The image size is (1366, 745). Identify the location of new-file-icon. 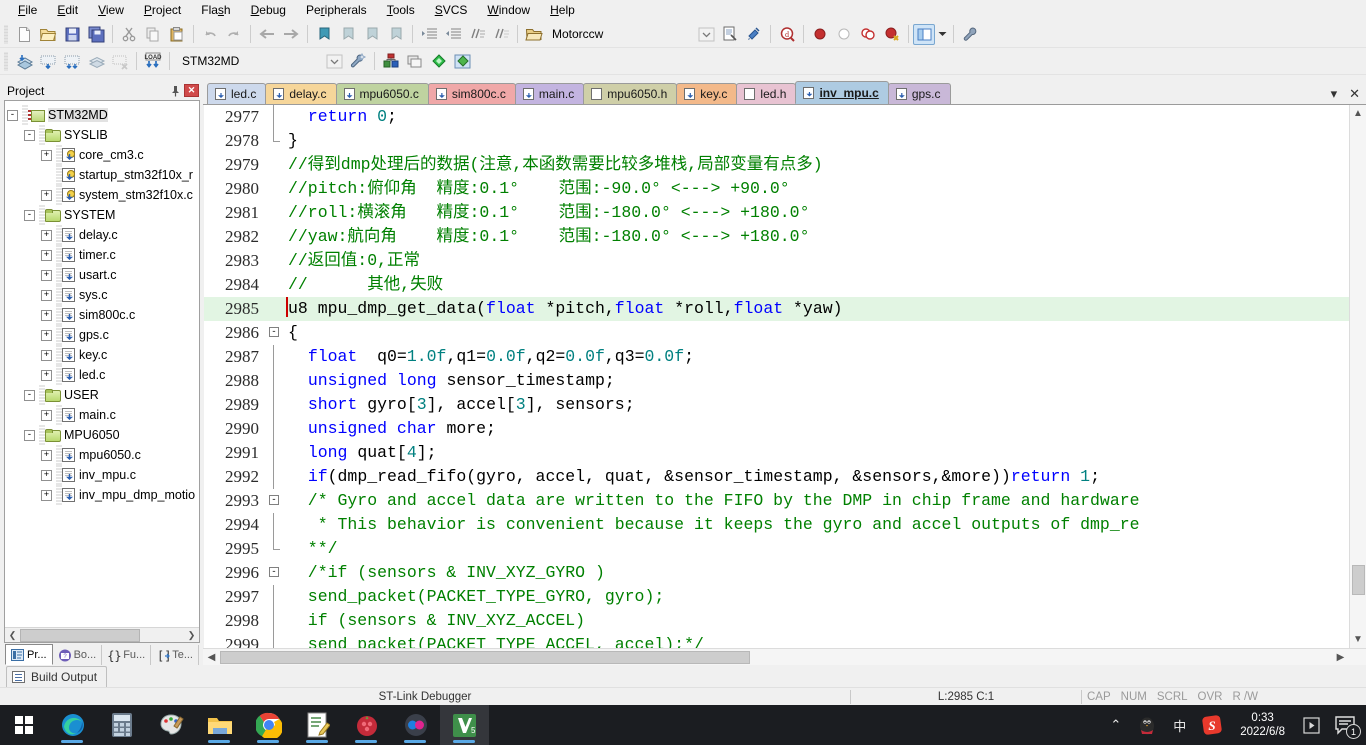
(24, 34).